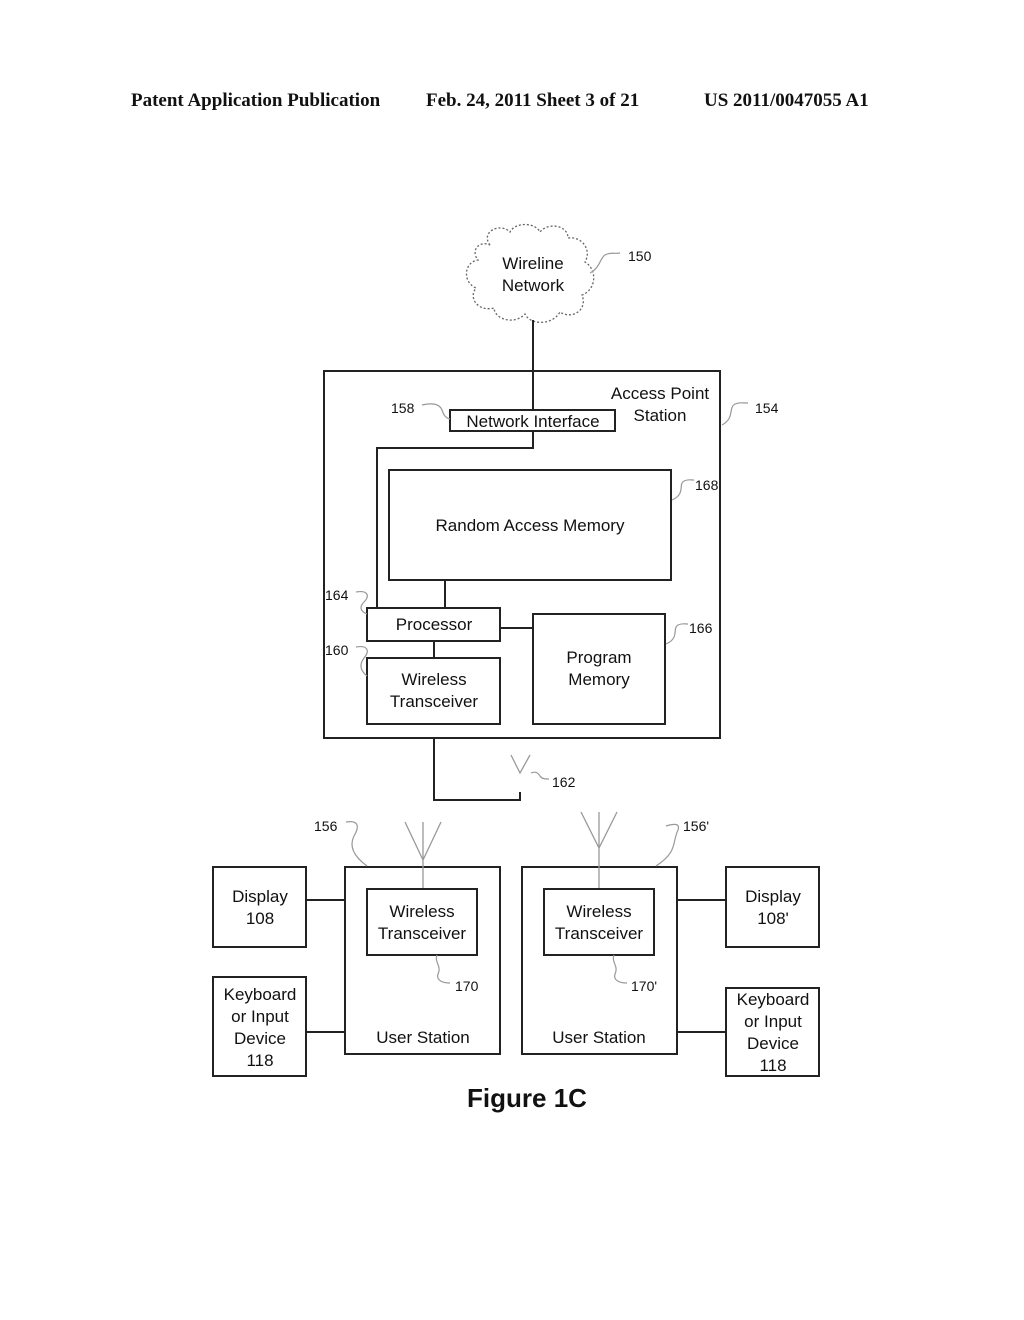  I want to click on access-point-label-line1: Access Point, so click(660, 393).